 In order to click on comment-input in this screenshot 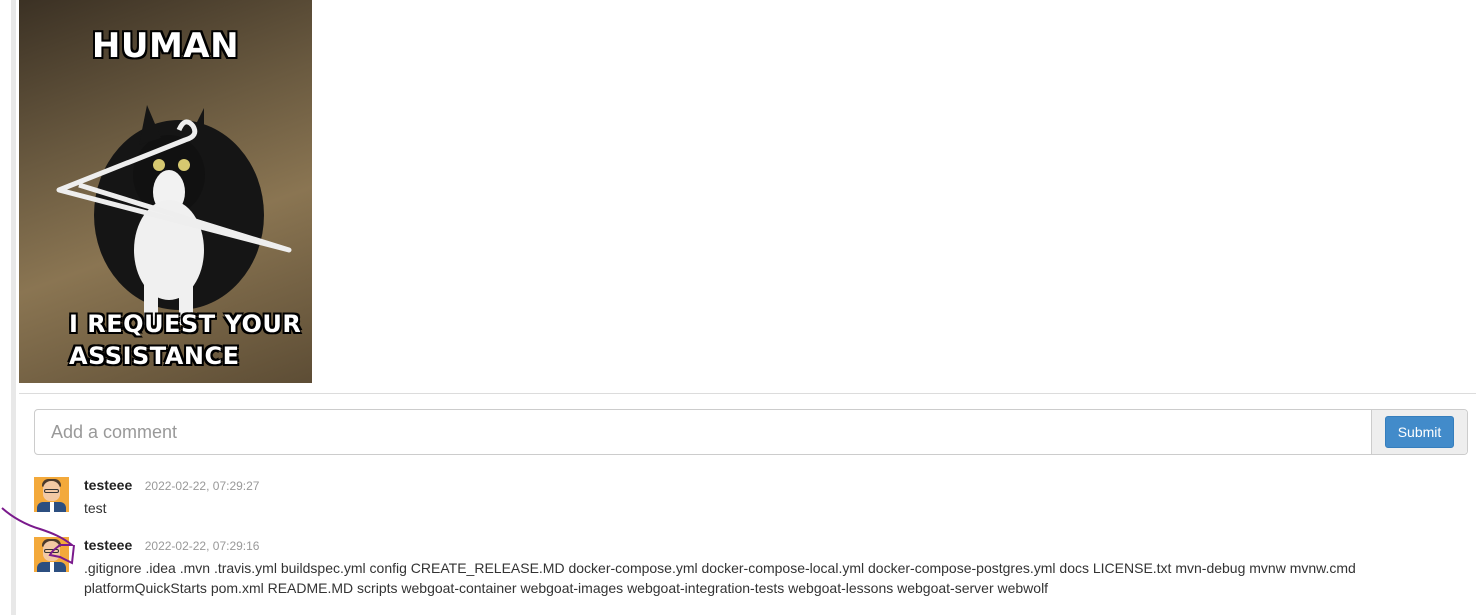, I will do `click(703, 432)`.